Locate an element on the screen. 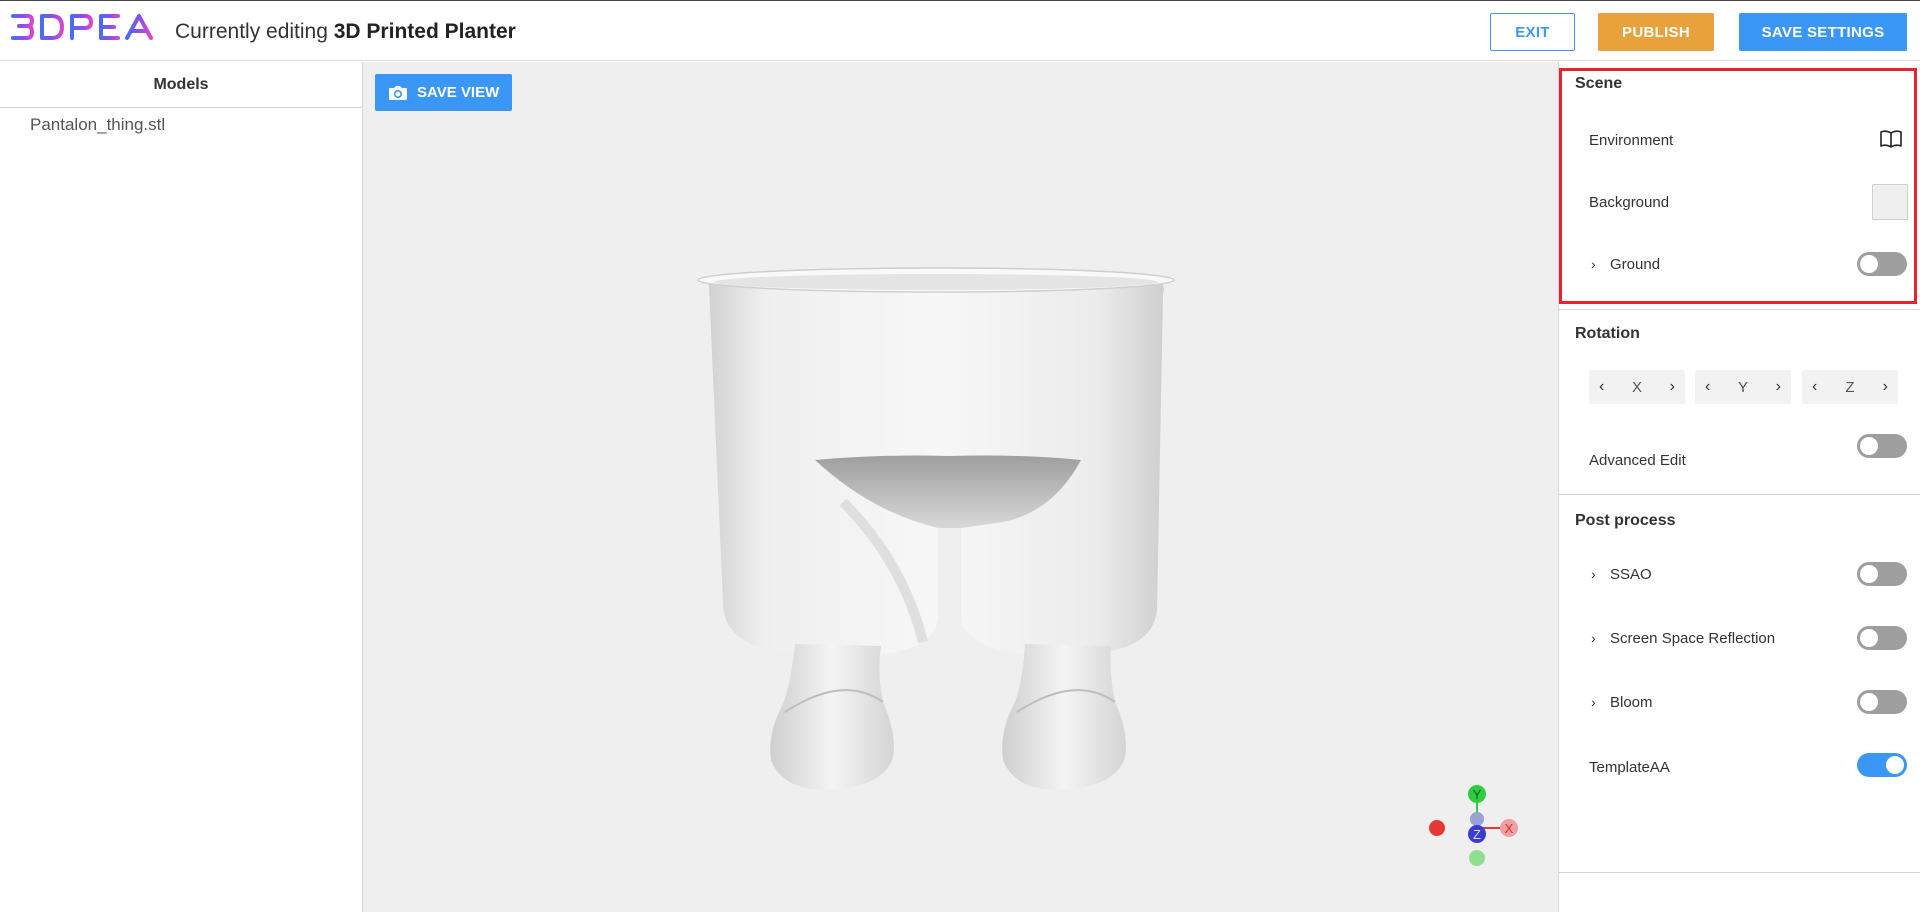 The height and width of the screenshot is (912, 1920). 3dpea-logo is located at coordinates (88, 27).